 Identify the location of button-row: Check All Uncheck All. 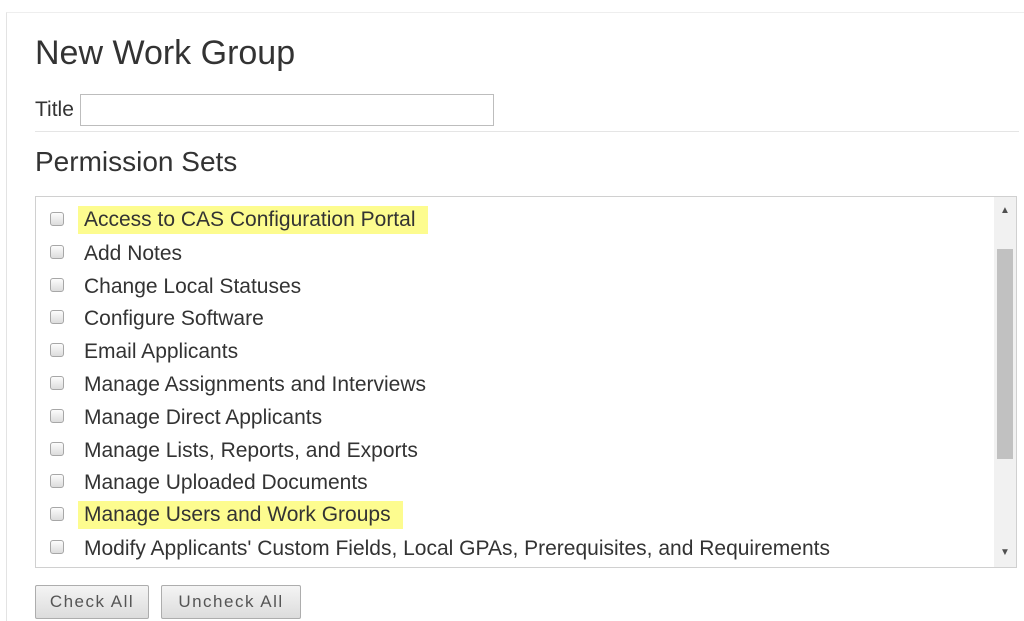
(168, 602).